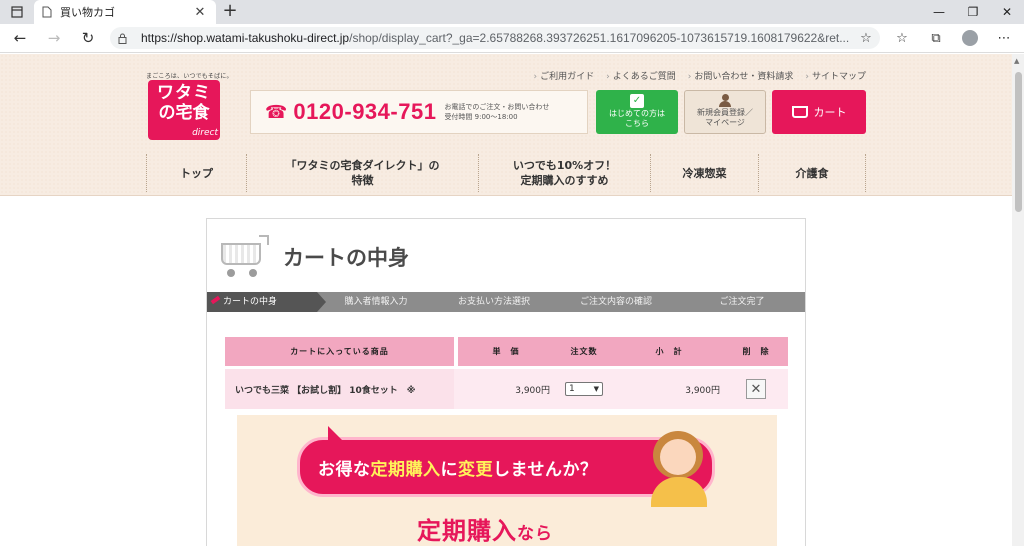 The image size is (1024, 546). Describe the element at coordinates (87, 12) in the screenshot. I see `tab-title: 買い物カゴ` at that location.